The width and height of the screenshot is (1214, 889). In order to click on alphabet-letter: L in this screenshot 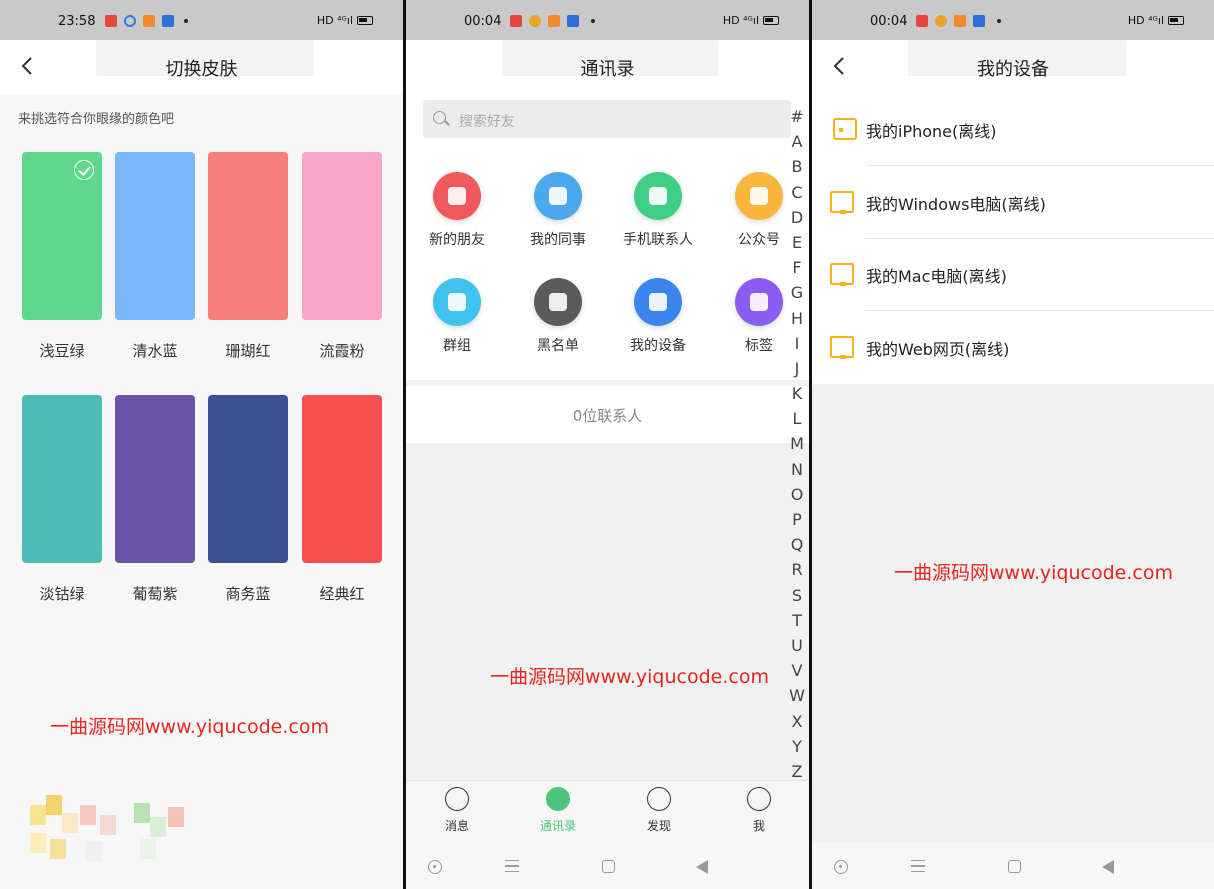, I will do `click(797, 418)`.